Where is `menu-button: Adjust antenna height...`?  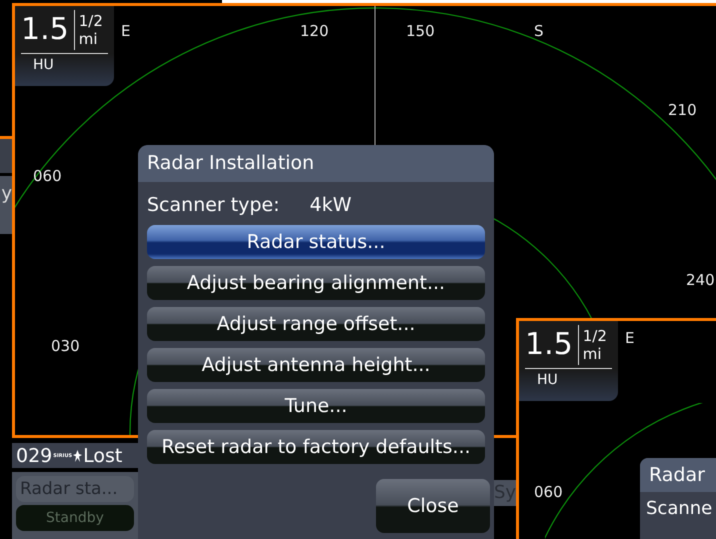 menu-button: Adjust antenna height... is located at coordinates (316, 365).